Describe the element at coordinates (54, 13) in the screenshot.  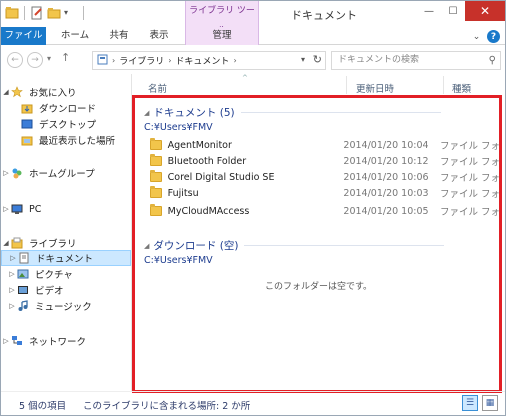
I see `new-folder-icon` at that location.